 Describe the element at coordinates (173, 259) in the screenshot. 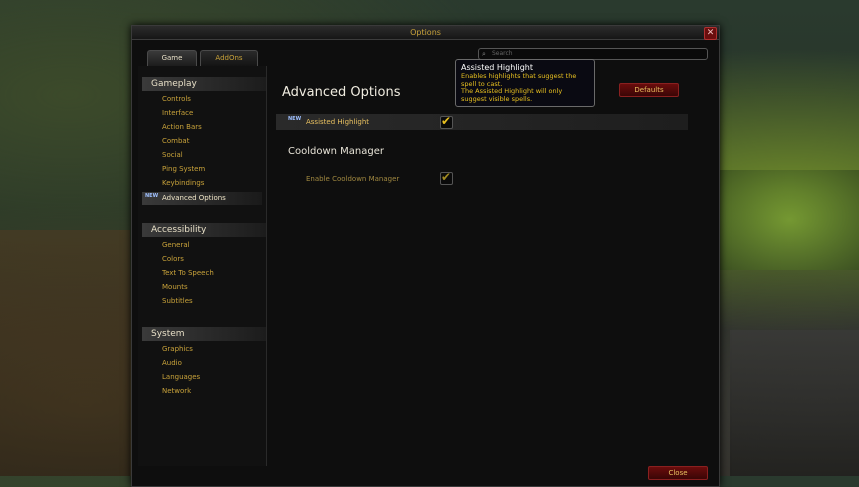

I see `sidebar-item-colors: Colors` at that location.